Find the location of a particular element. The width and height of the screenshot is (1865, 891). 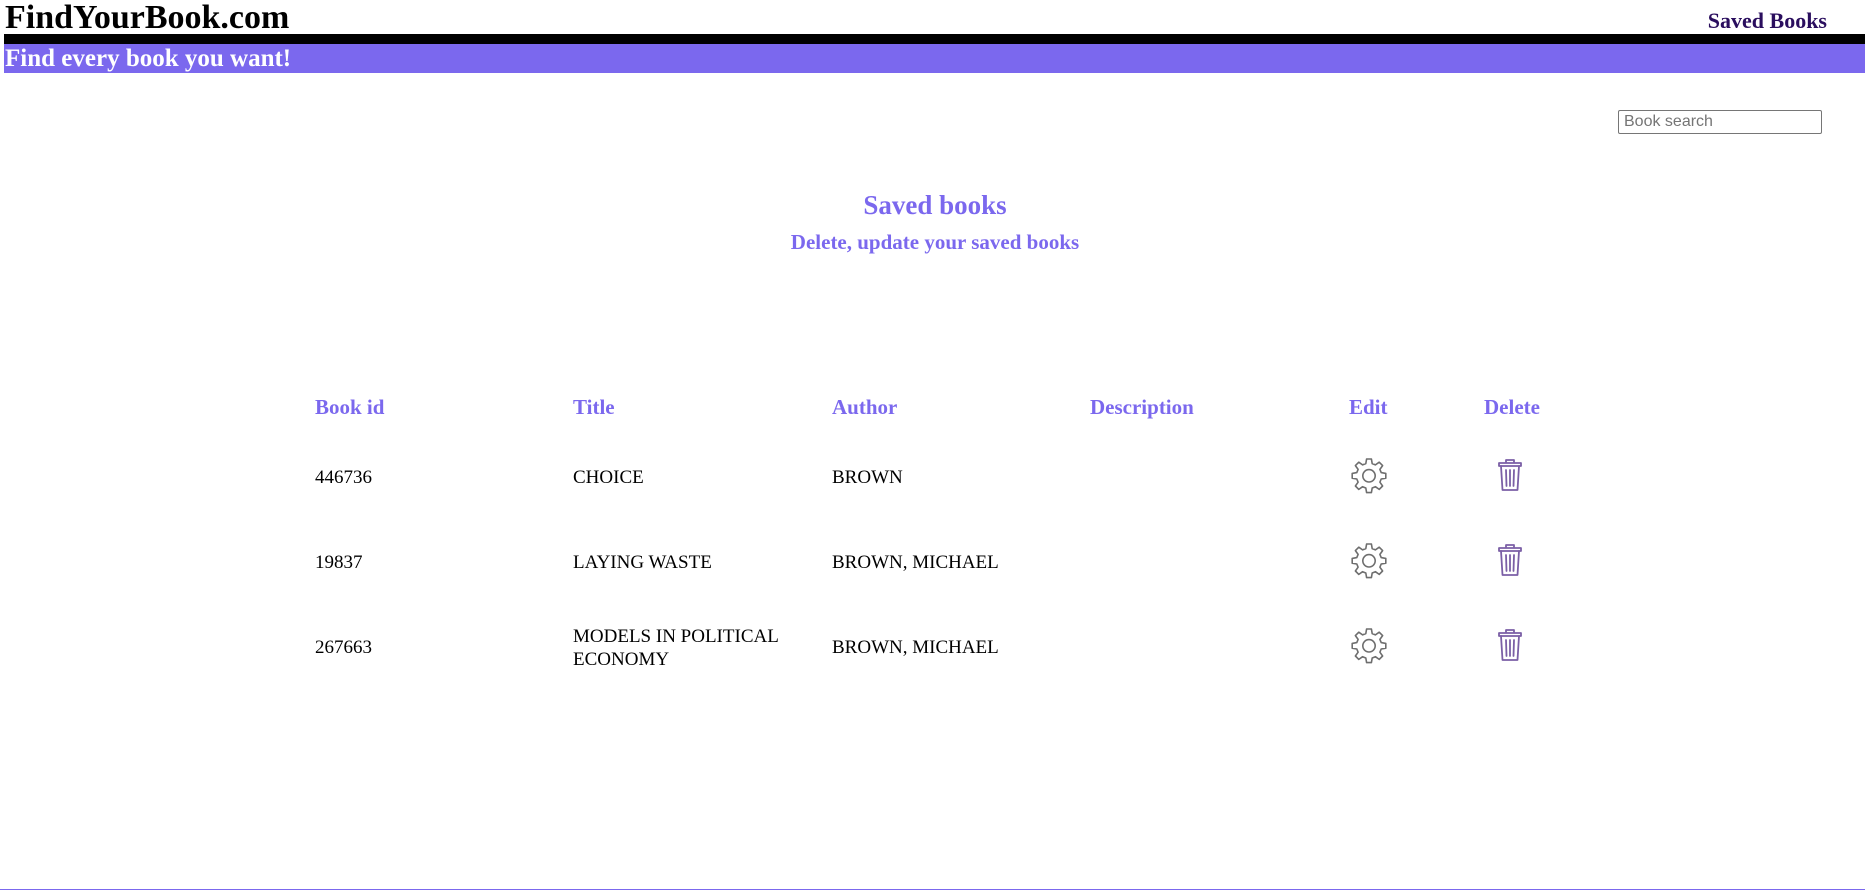

page-title: Saved books is located at coordinates (935, 205).